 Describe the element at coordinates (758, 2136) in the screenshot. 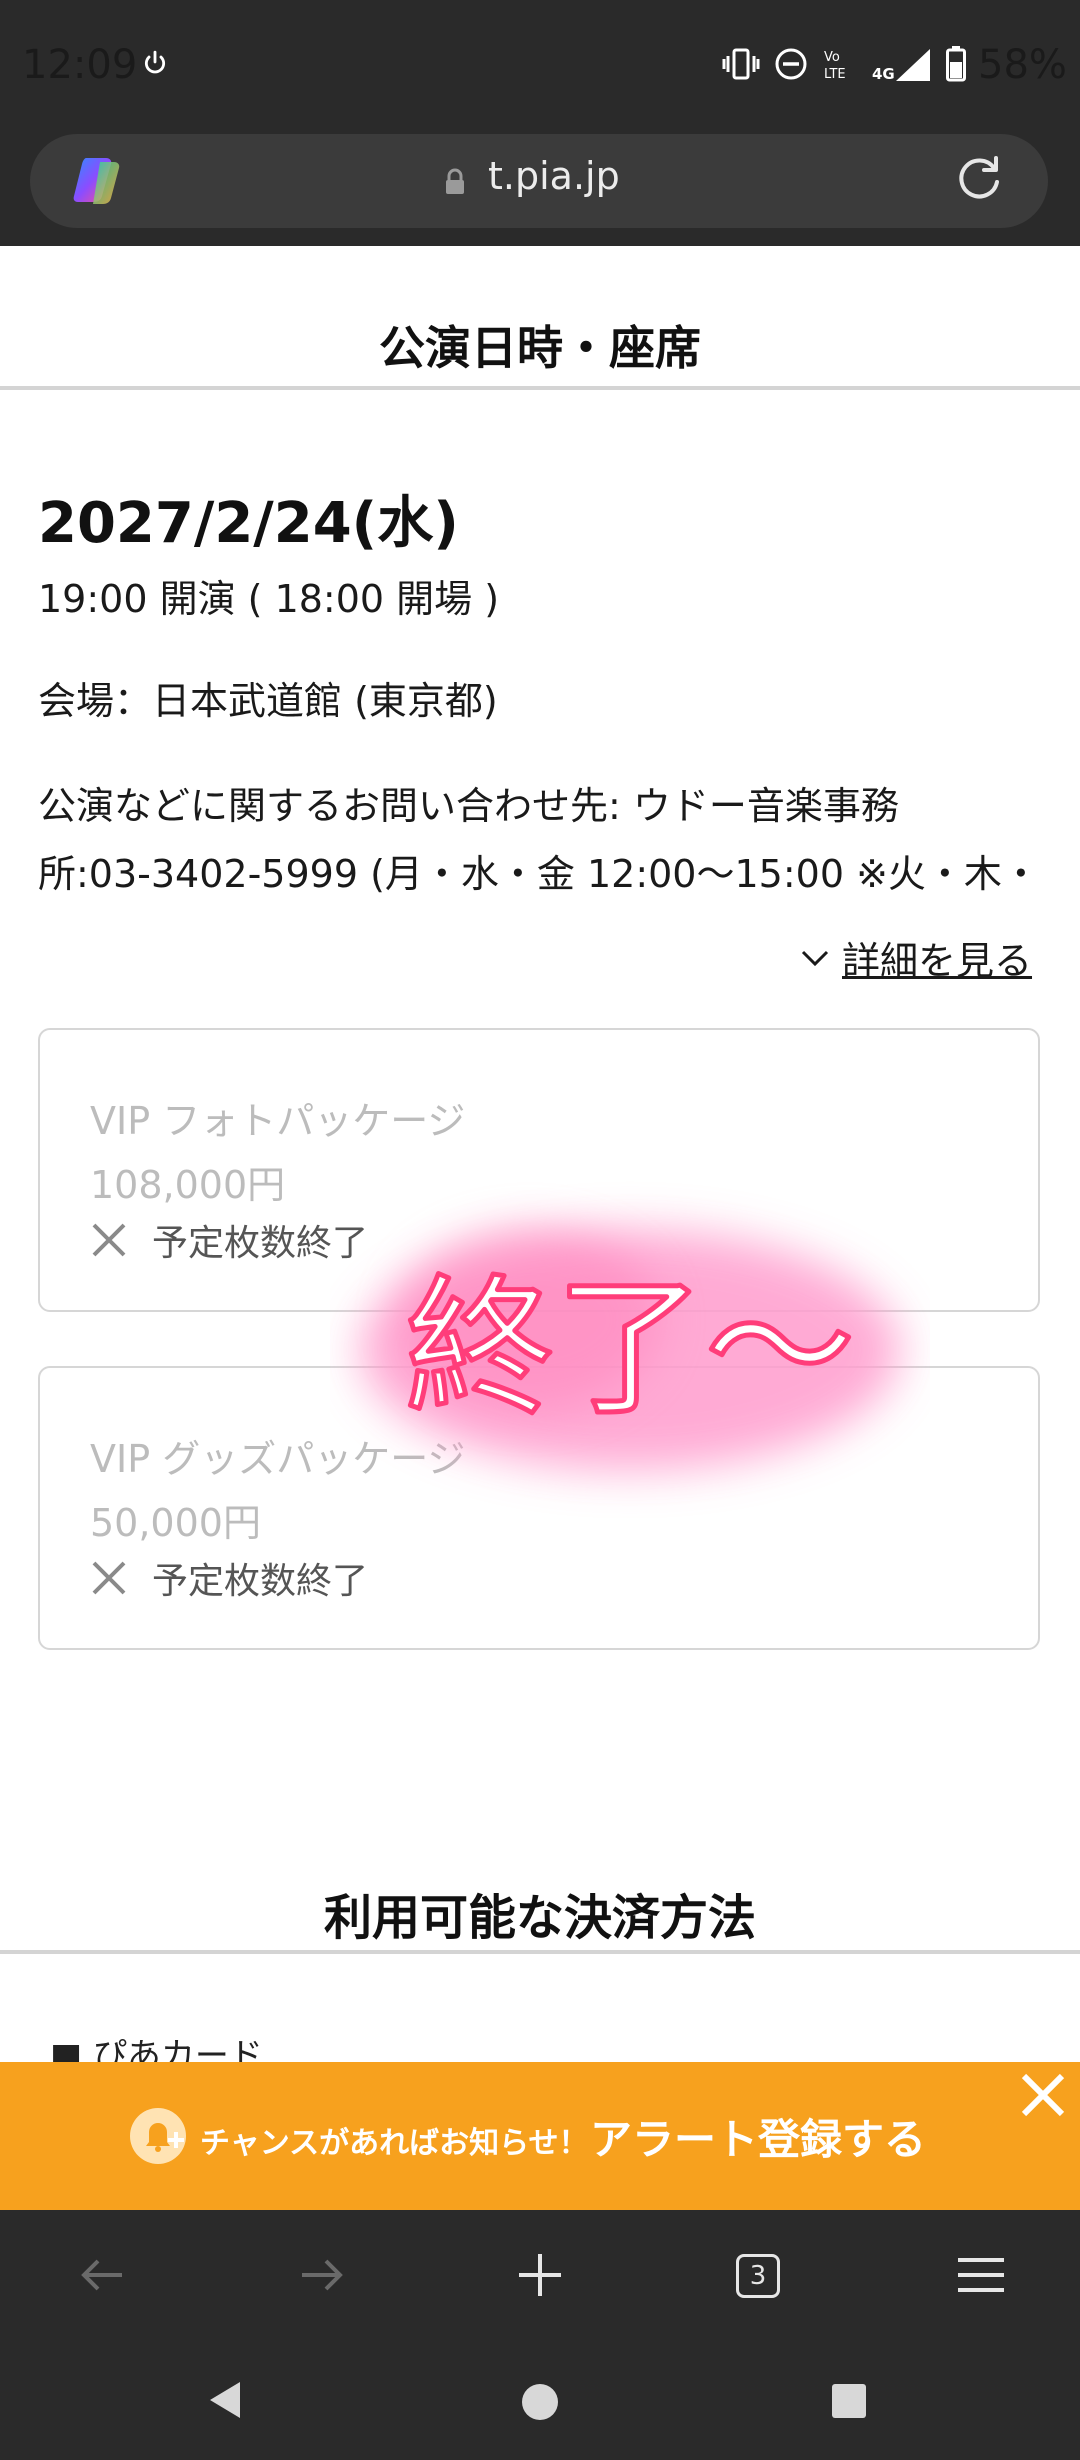

I see `alert-register-button: アラート登録する` at that location.